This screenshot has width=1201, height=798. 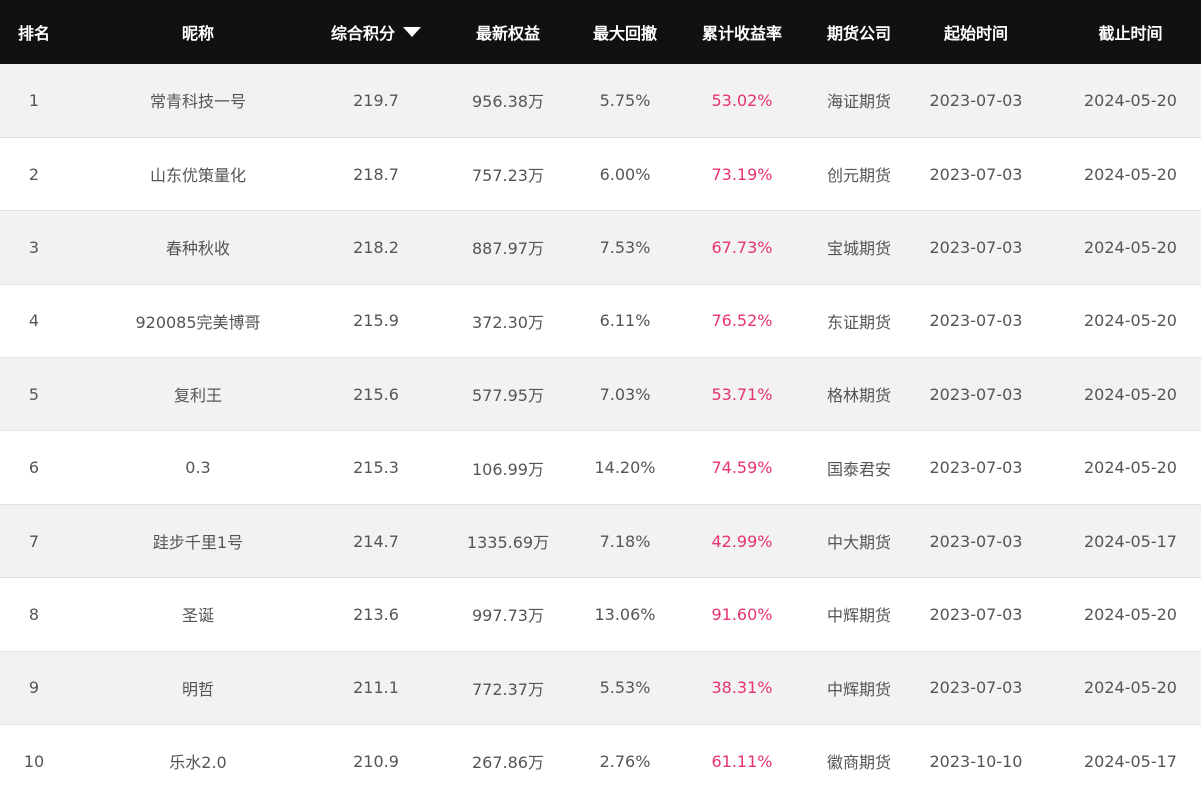 I want to click on company-cell: 创元期货, so click(x=859, y=173).